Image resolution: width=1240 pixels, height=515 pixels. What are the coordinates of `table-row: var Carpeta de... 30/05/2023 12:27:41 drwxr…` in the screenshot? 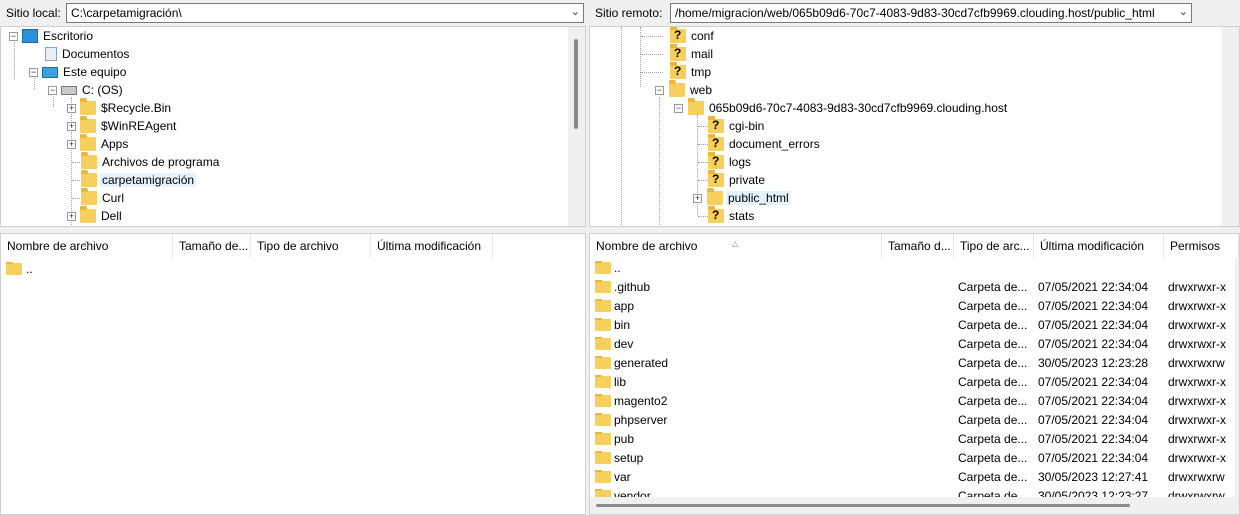 It's located at (914, 476).